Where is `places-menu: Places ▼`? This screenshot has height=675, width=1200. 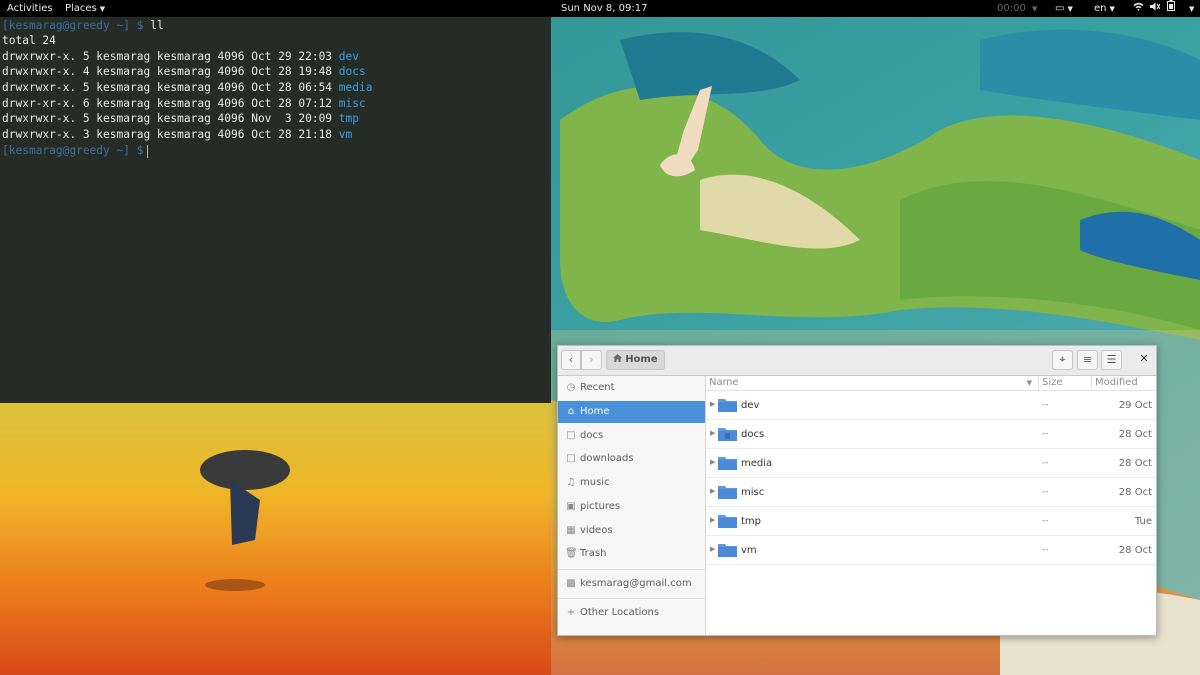
places-menu: Places ▼ is located at coordinates (85, 8).